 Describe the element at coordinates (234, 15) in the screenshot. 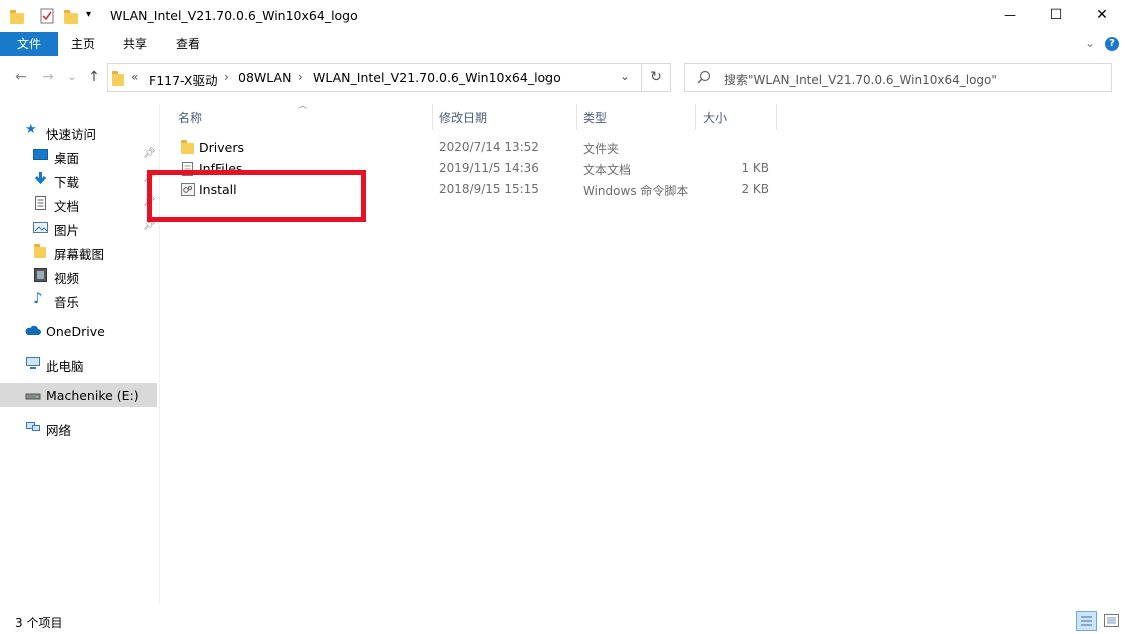

I see `window-title: WLAN_Intel_V21.70.0.6_Win10x64_logo` at that location.